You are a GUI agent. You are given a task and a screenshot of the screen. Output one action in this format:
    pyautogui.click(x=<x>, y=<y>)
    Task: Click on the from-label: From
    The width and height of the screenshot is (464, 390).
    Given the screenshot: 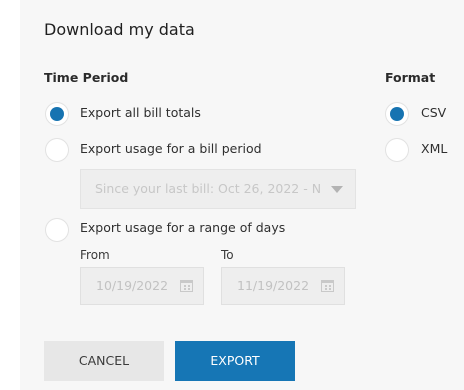 What is the action you would take?
    pyautogui.click(x=95, y=255)
    